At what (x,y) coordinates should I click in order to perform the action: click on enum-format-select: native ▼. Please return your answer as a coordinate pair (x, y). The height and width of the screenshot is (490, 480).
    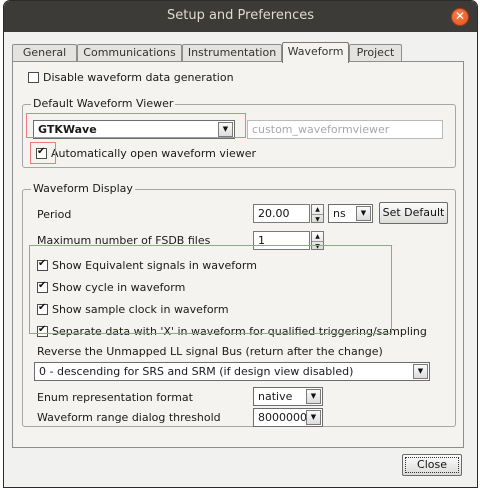
    Looking at the image, I should click on (288, 396).